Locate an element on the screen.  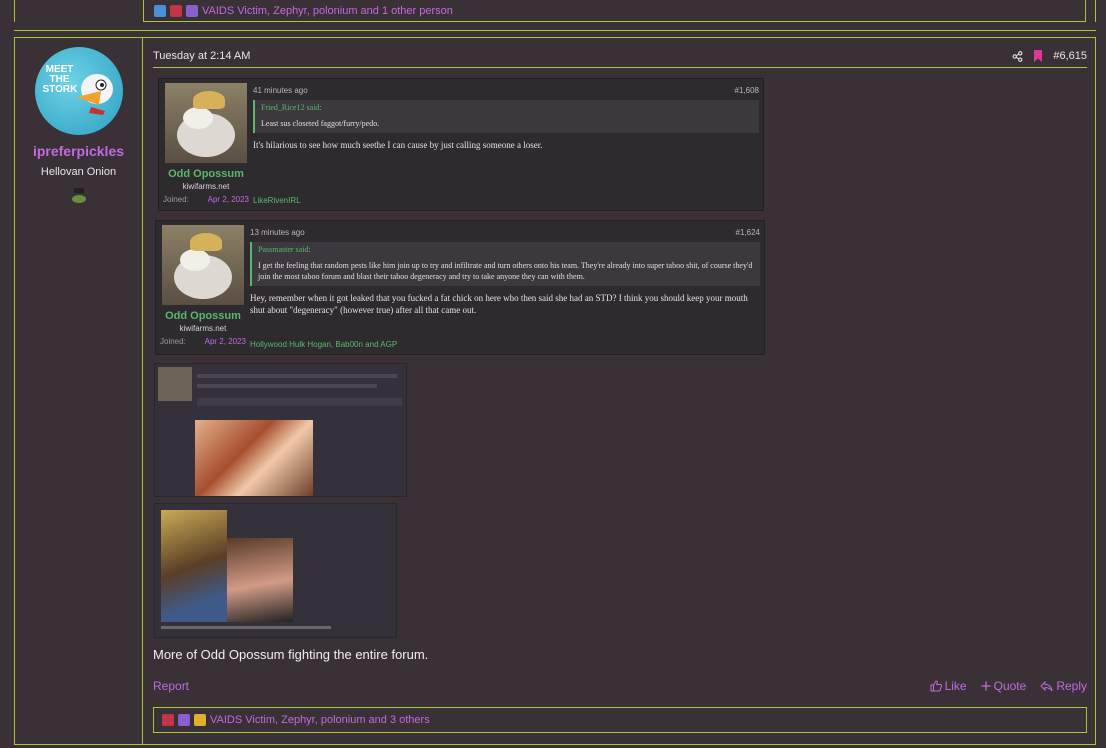
bookmark-icon is located at coordinates (1038, 56).